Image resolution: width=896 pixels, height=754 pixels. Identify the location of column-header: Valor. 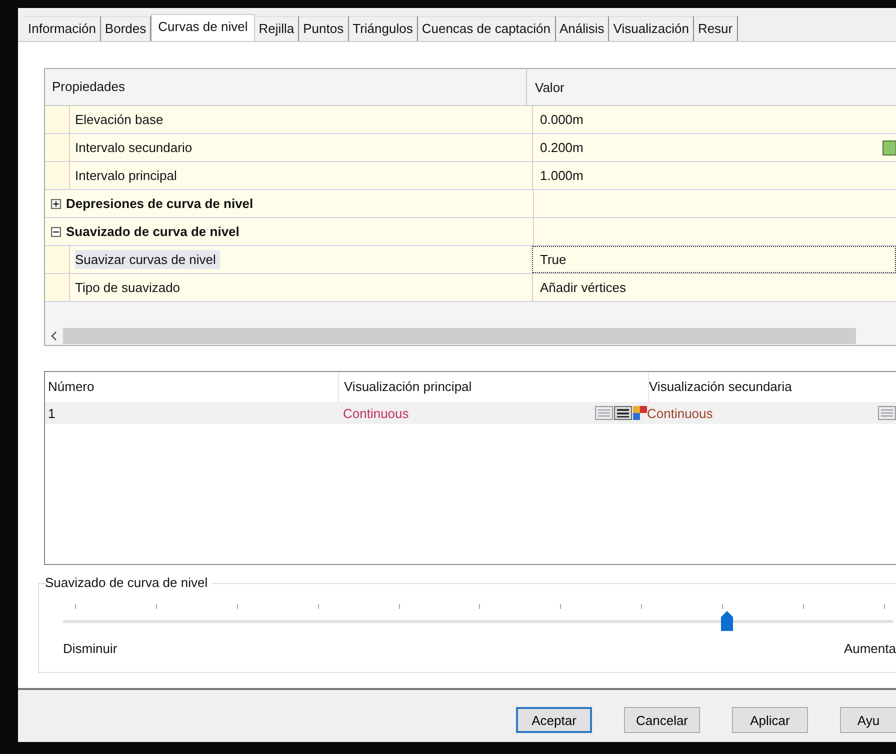
(549, 87).